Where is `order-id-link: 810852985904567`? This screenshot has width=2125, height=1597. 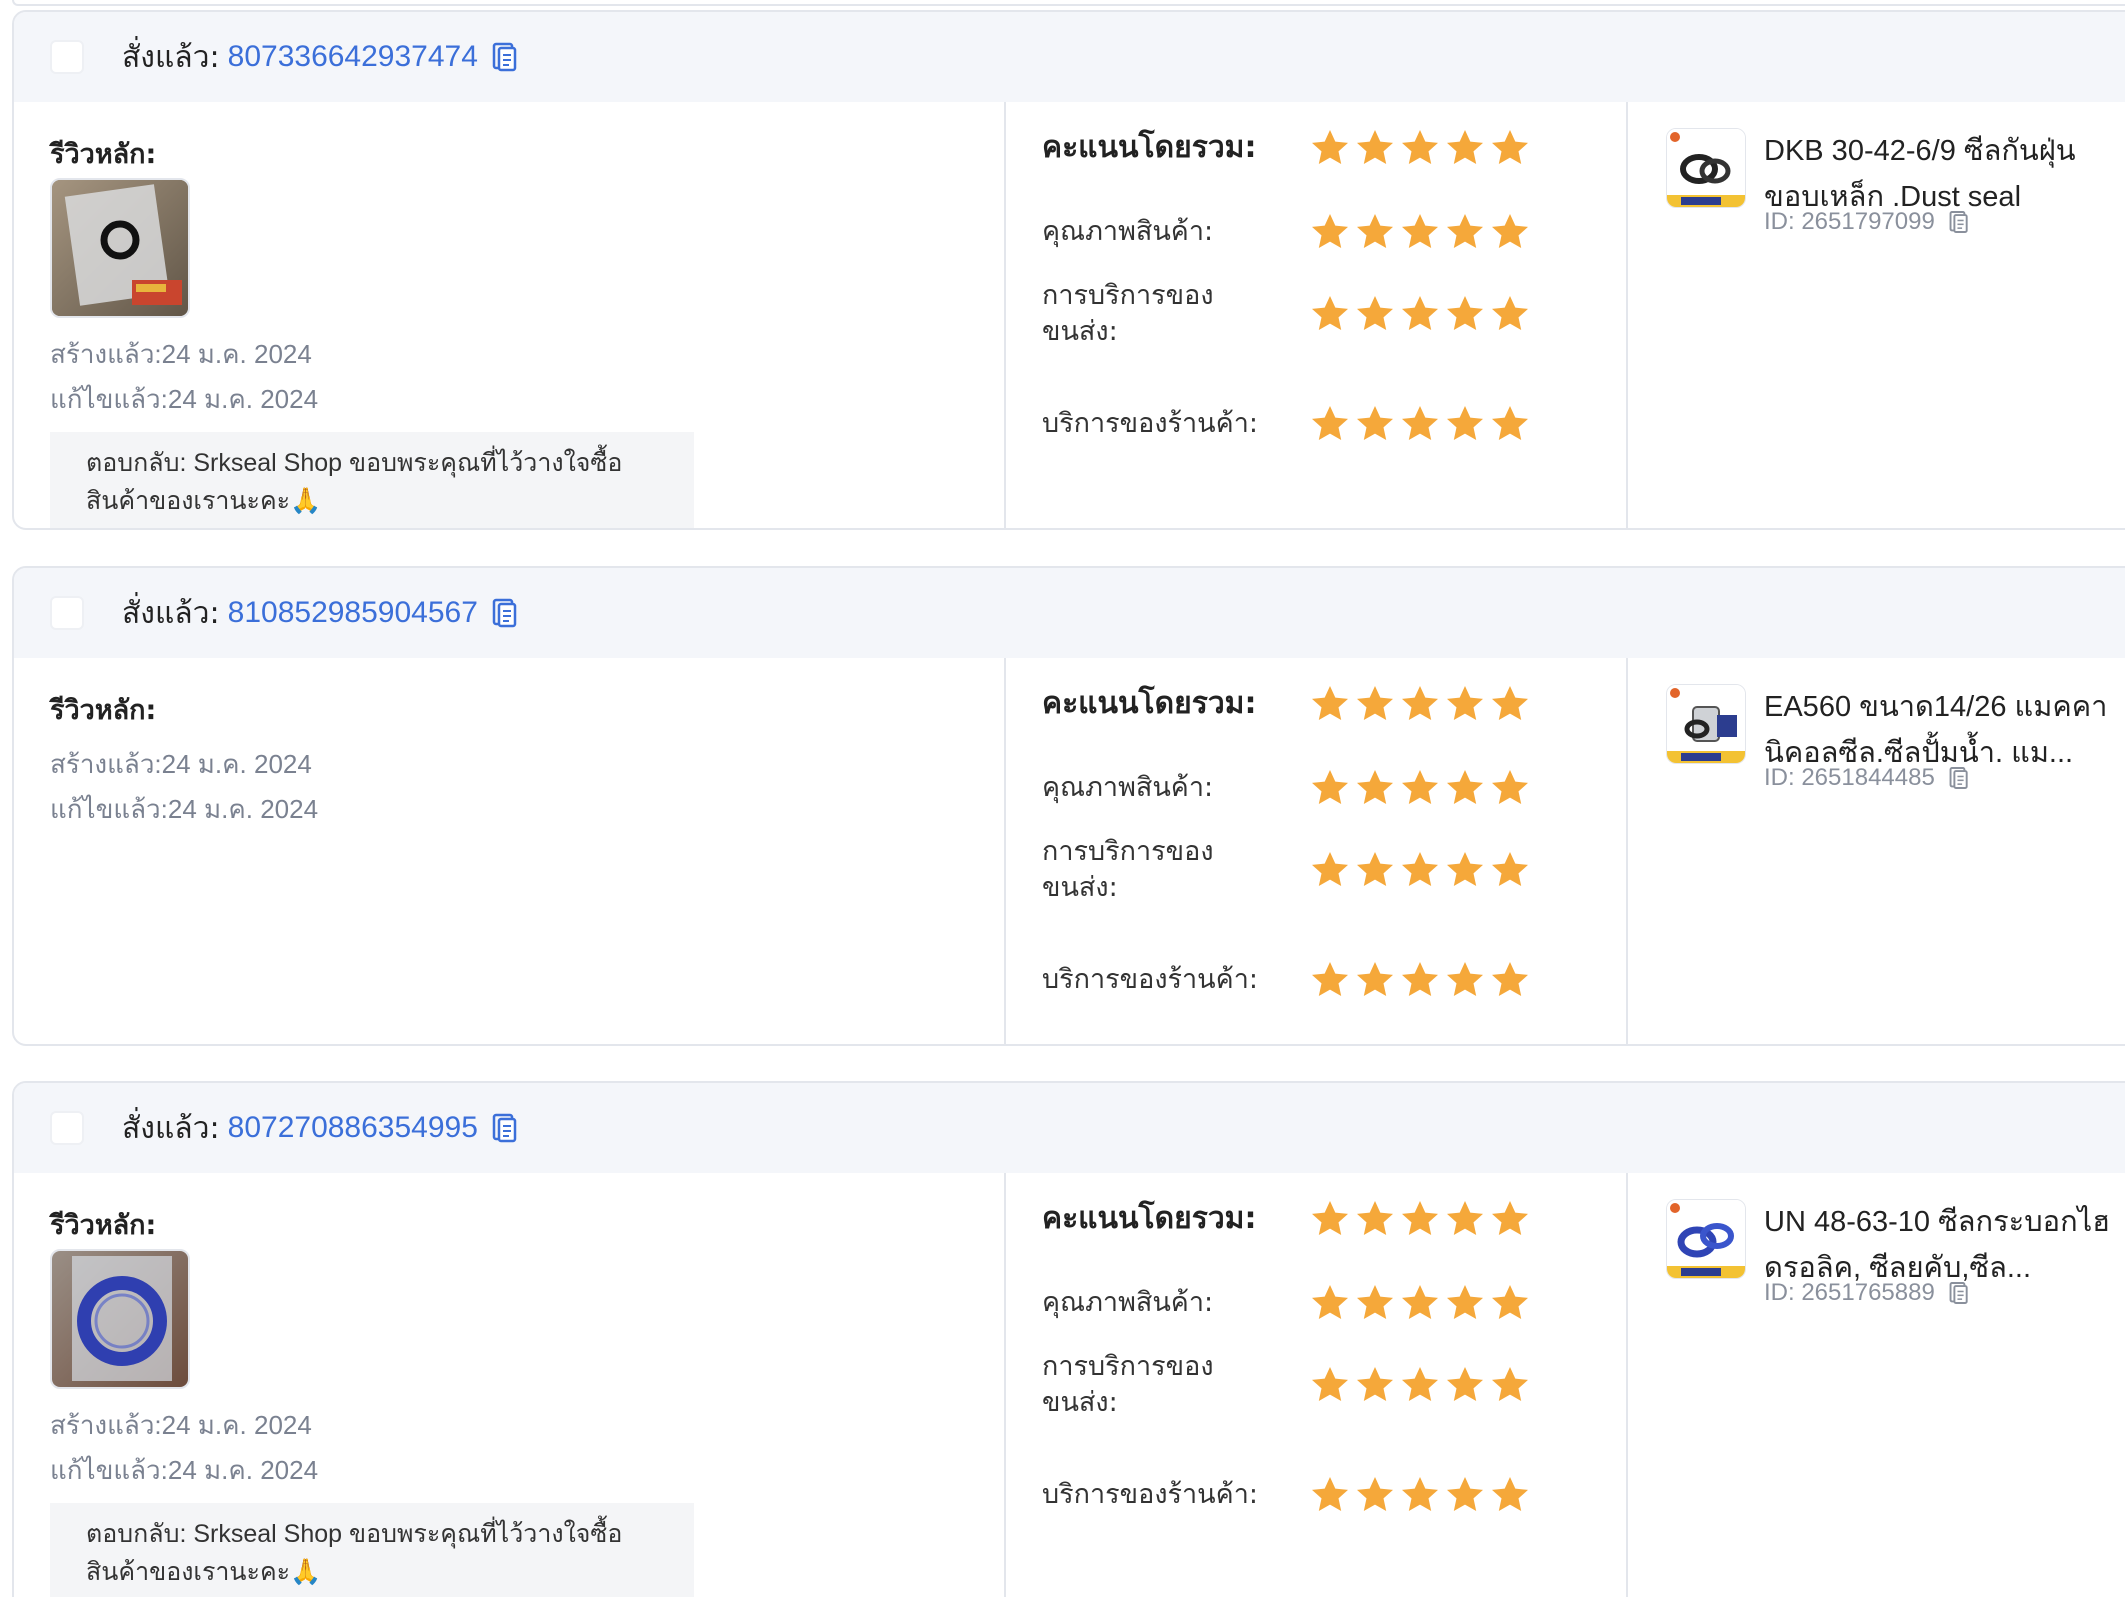
order-id-link: 810852985904567 is located at coordinates (353, 613).